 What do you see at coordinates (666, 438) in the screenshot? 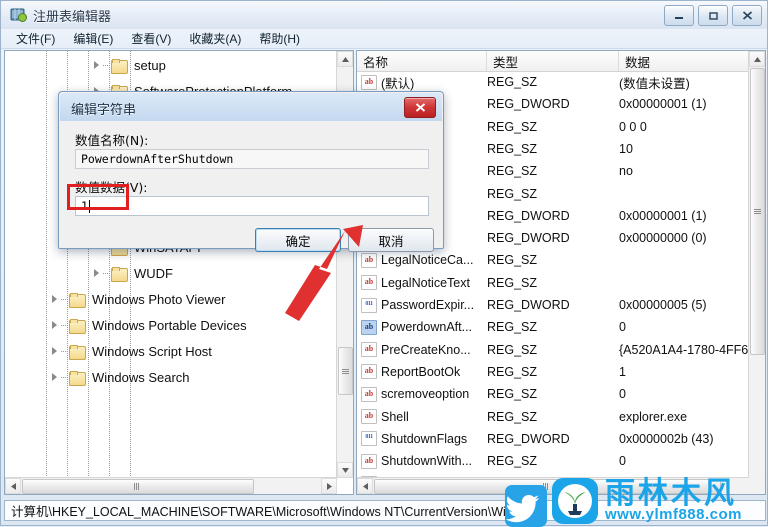
I see `cell-data: 0x0000002b (43)` at bounding box center [666, 438].